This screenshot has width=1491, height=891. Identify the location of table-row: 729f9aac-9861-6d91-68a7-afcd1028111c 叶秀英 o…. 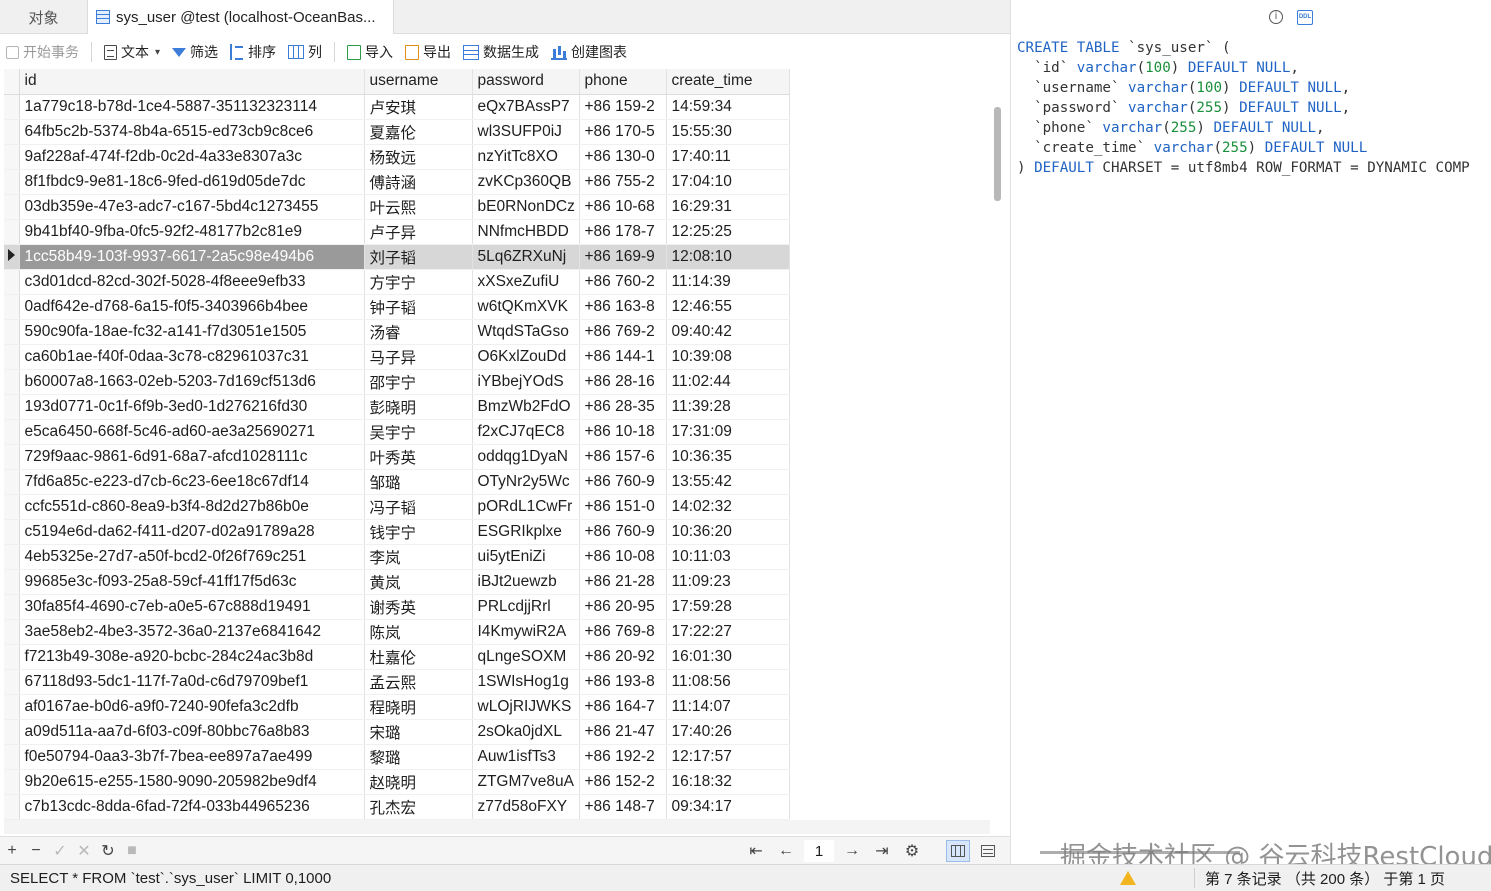
(397, 457).